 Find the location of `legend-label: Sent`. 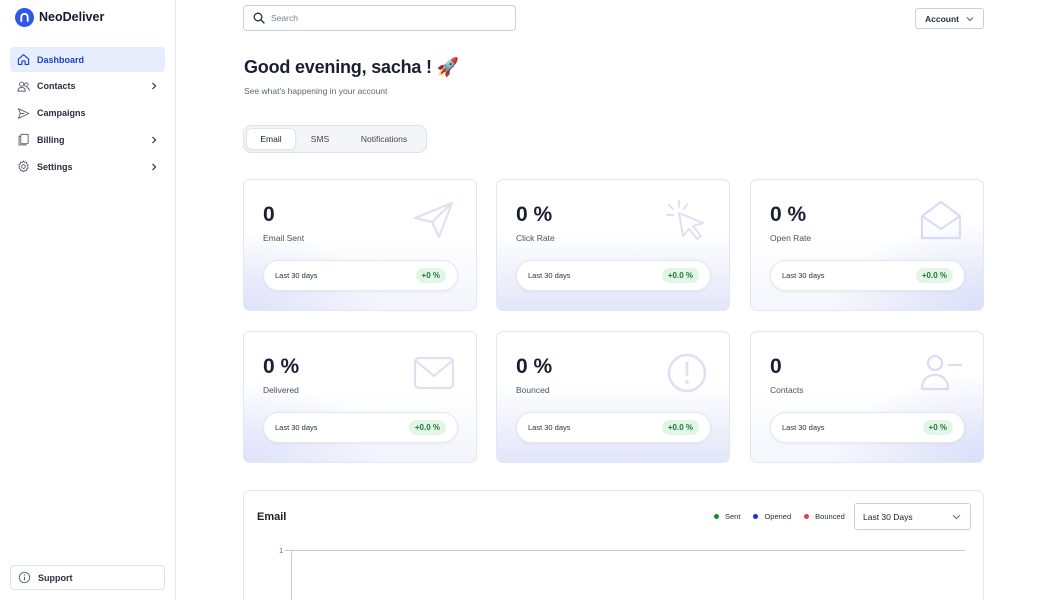

legend-label: Sent is located at coordinates (733, 516).